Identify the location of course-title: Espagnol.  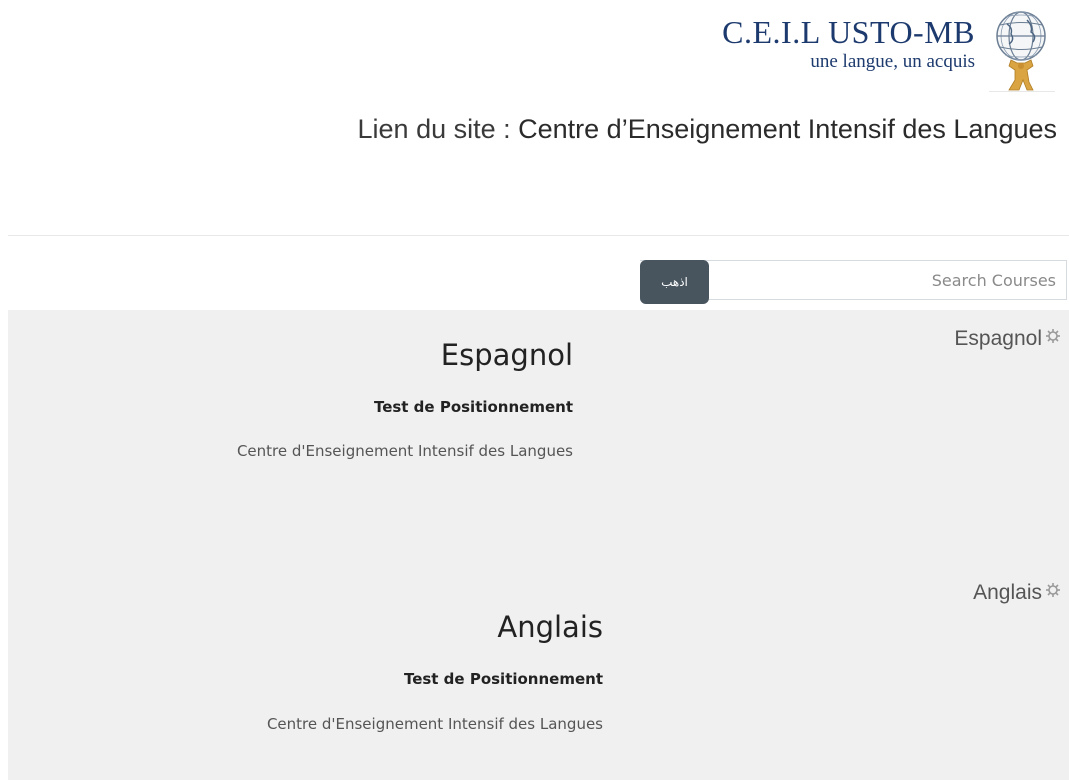
(507, 355).